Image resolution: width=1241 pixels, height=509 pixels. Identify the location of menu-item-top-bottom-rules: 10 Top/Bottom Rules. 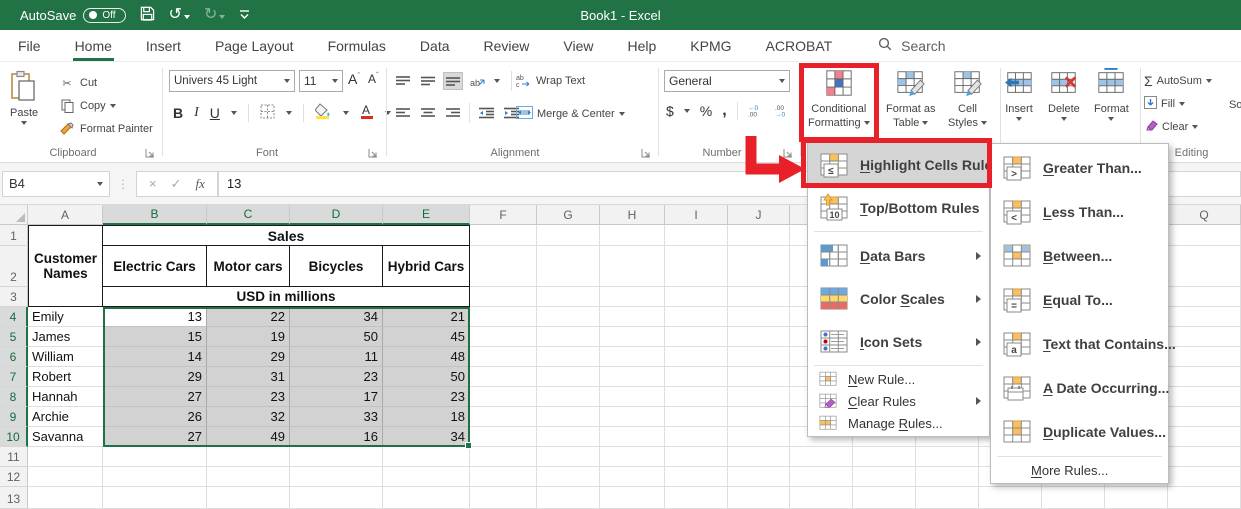
(901, 207).